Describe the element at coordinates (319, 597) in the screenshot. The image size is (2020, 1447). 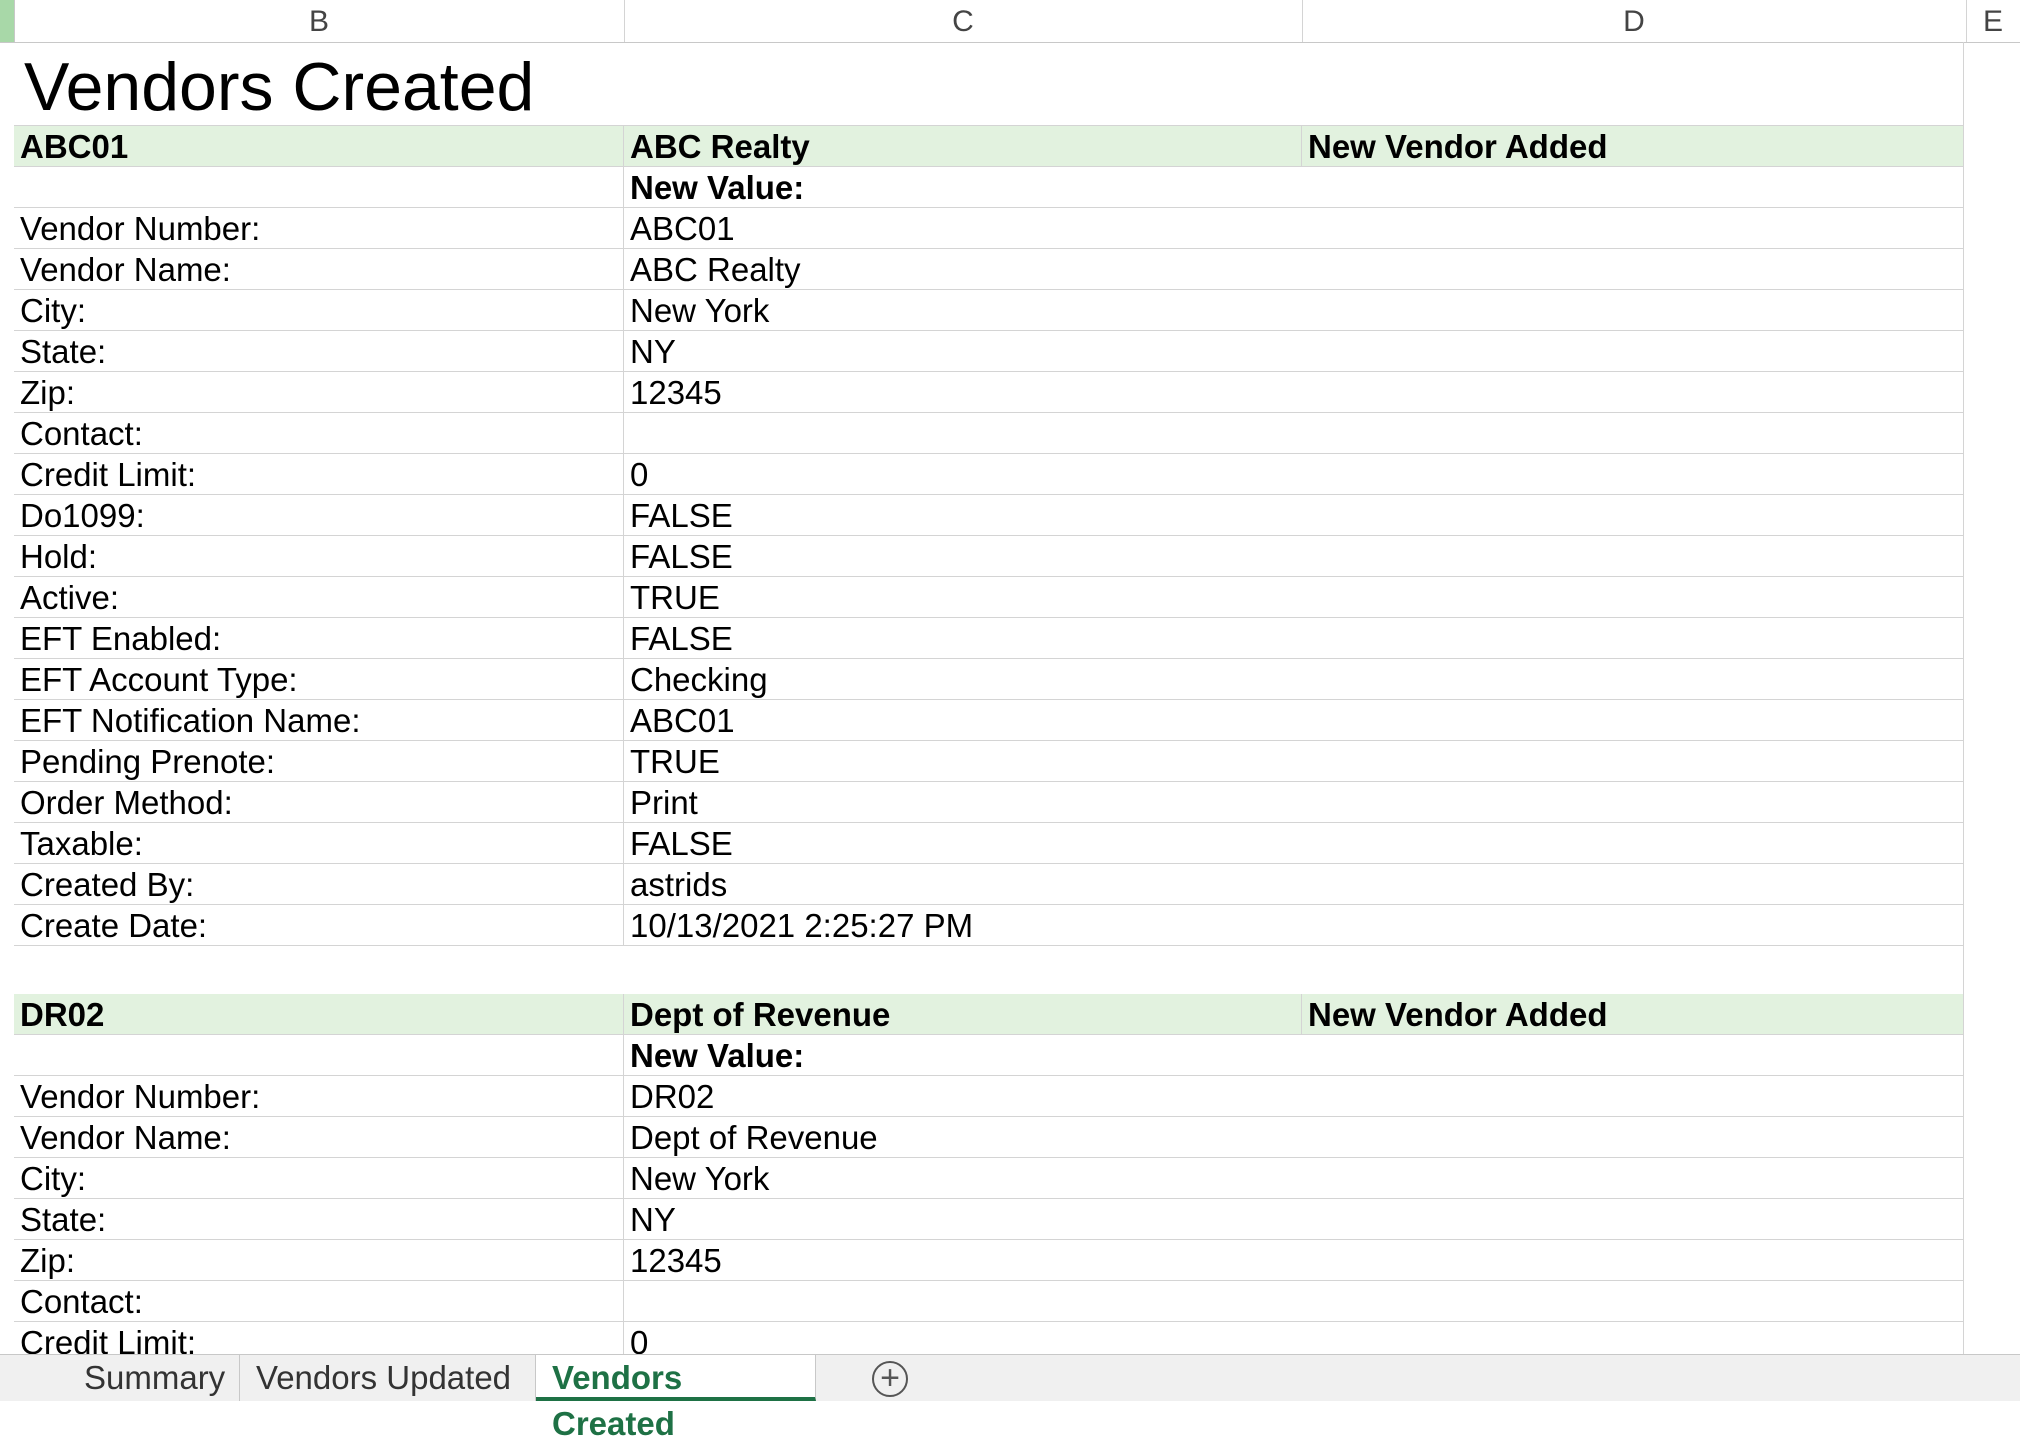
I see `field-label-cell: Active:` at that location.